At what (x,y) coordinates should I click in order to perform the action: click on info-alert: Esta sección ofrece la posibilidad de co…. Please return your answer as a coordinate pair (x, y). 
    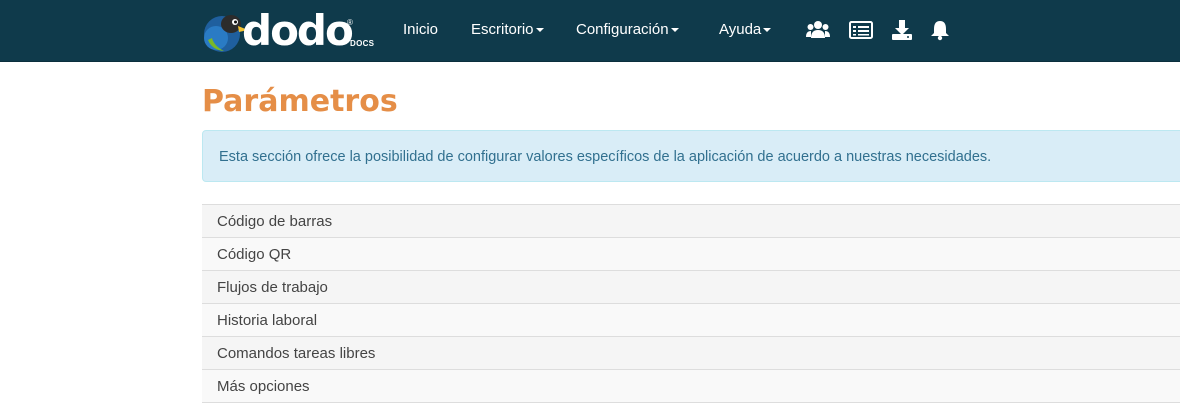
    Looking at the image, I should click on (691, 156).